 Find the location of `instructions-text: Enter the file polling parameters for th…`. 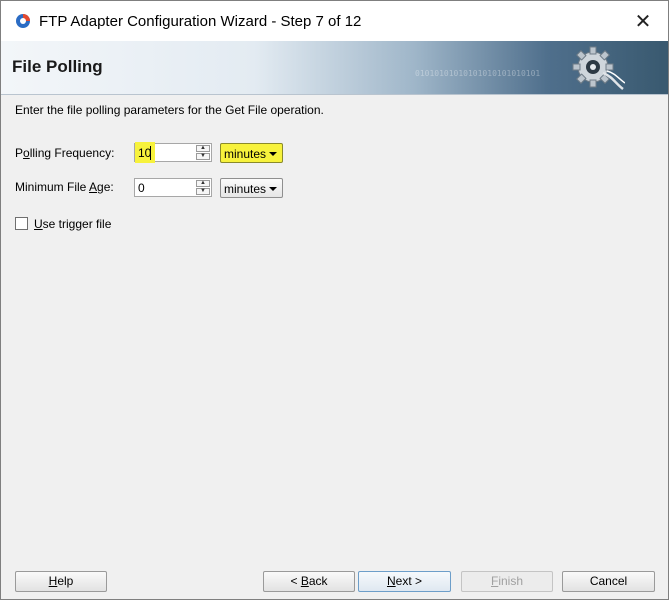

instructions-text: Enter the file polling parameters for th… is located at coordinates (169, 110).